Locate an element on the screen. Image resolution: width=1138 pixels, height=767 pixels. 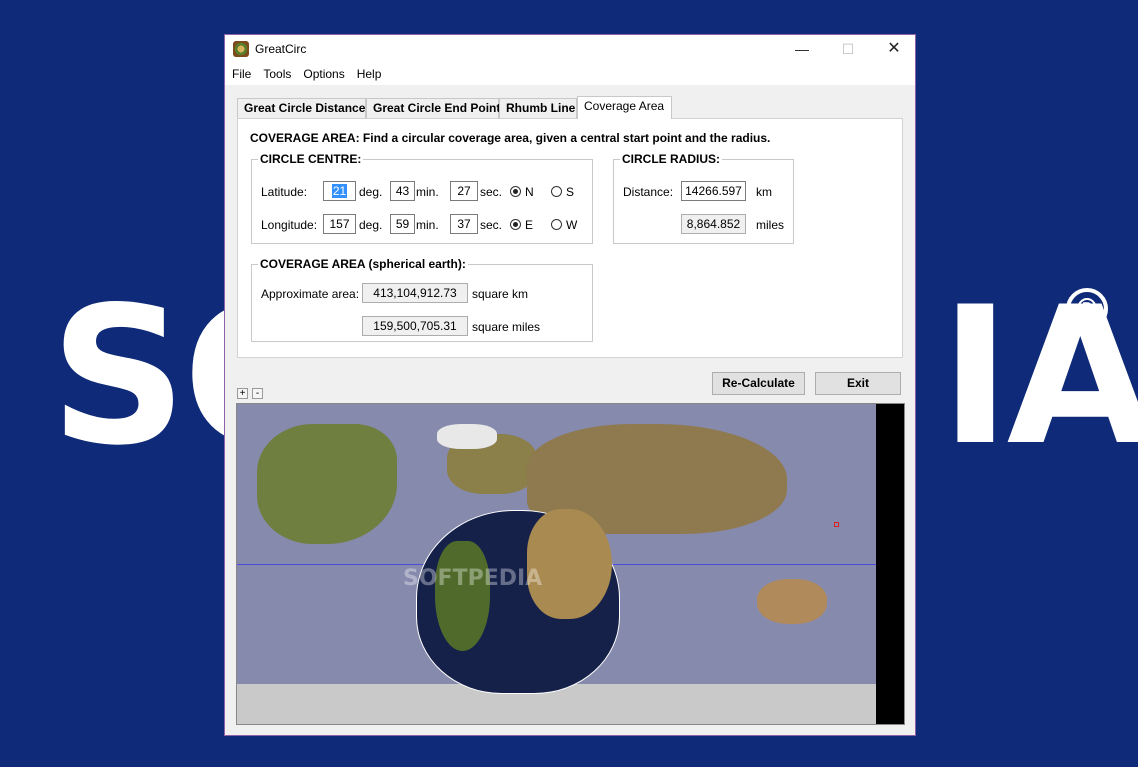
greenland-landmass is located at coordinates (467, 436).